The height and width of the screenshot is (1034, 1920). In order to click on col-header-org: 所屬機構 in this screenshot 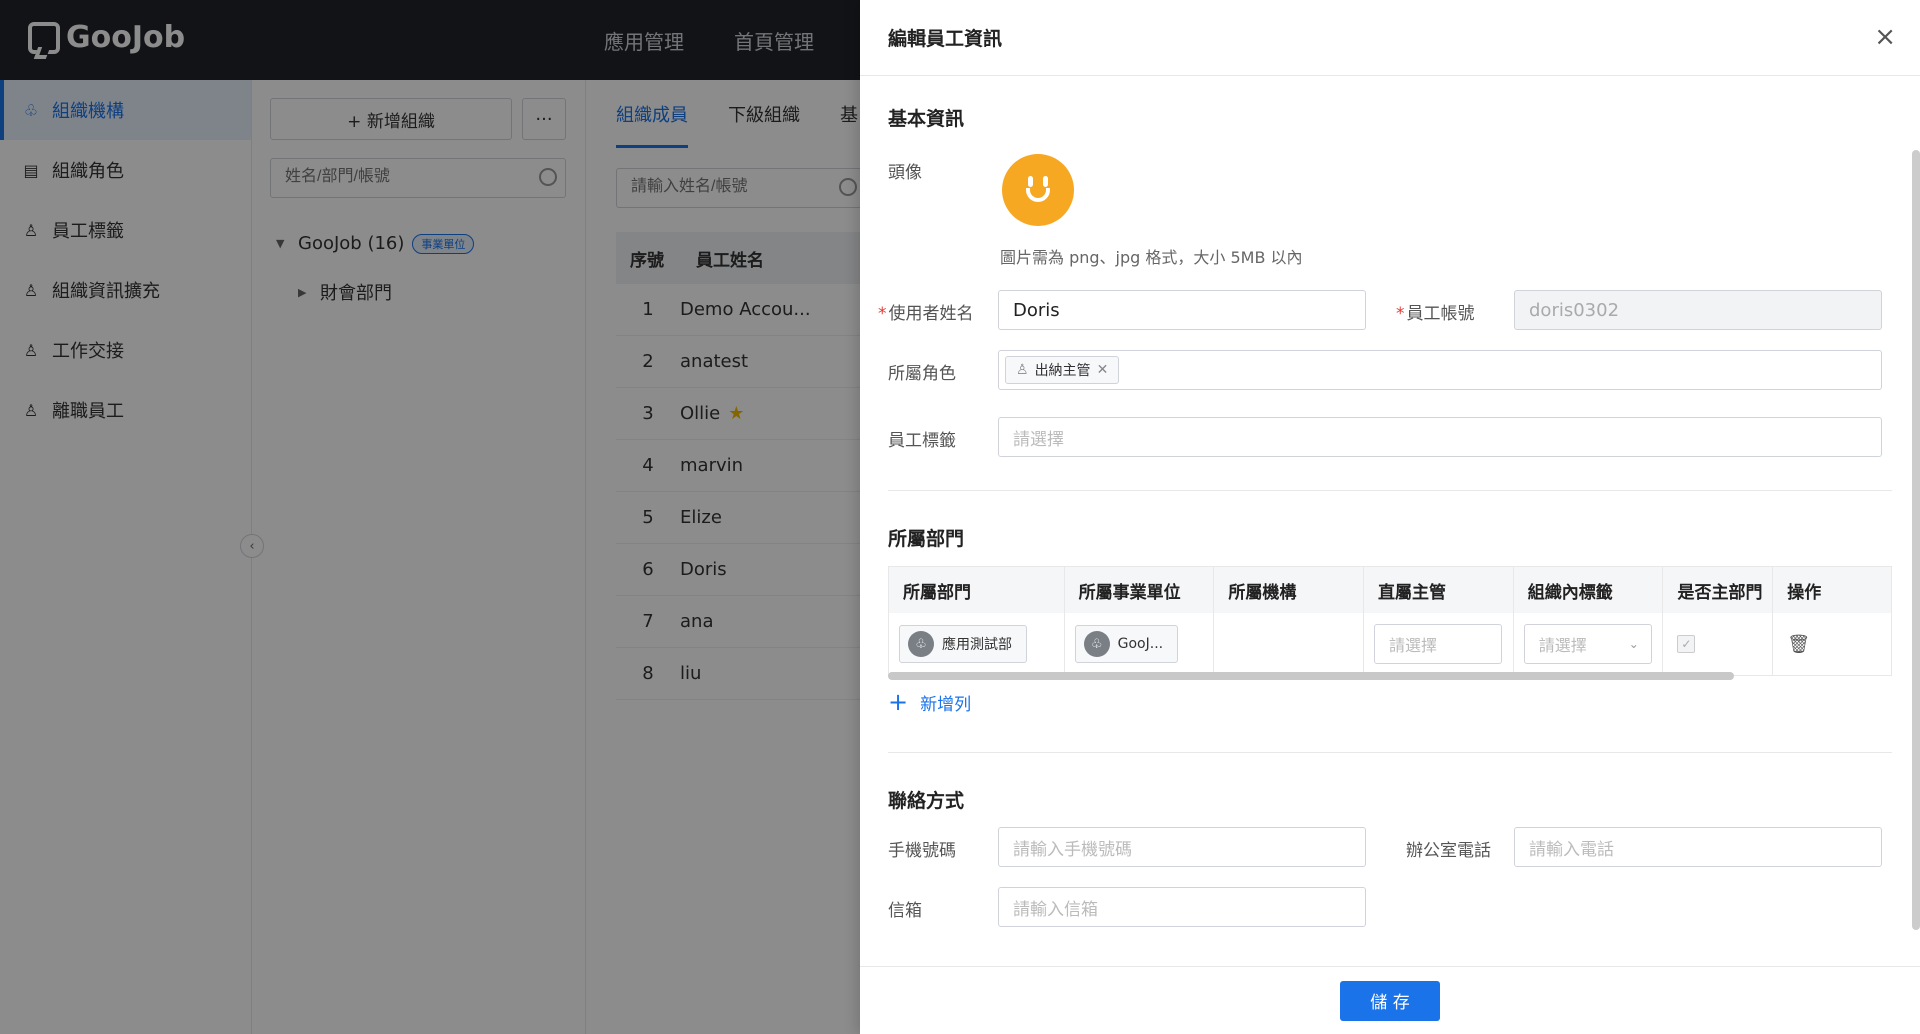, I will do `click(1289, 590)`.